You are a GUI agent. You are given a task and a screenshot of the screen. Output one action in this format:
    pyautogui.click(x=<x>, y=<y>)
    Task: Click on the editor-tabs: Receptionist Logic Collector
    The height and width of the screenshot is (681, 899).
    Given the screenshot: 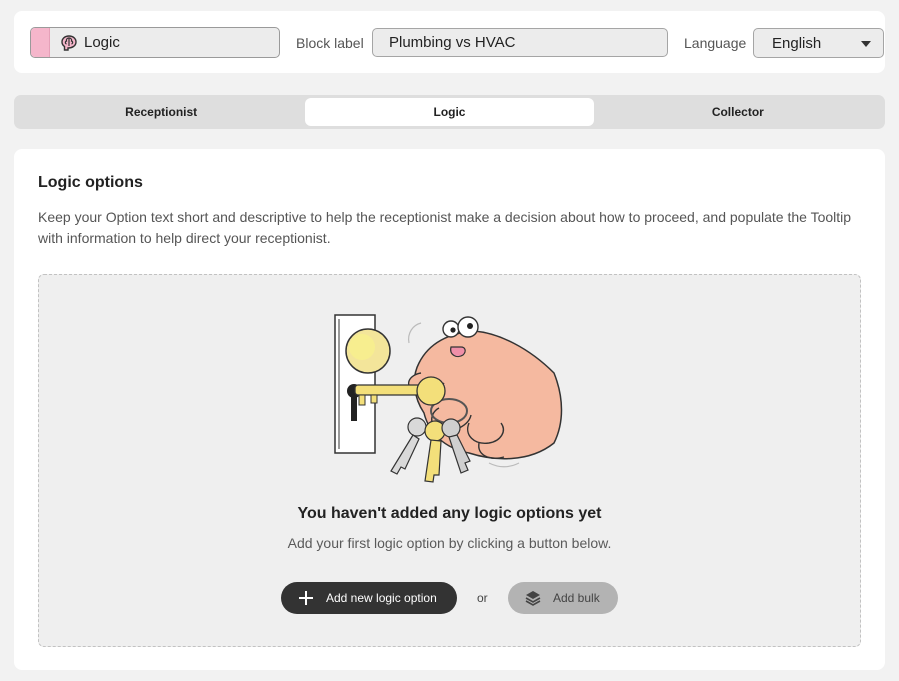 What is the action you would take?
    pyautogui.click(x=449, y=112)
    